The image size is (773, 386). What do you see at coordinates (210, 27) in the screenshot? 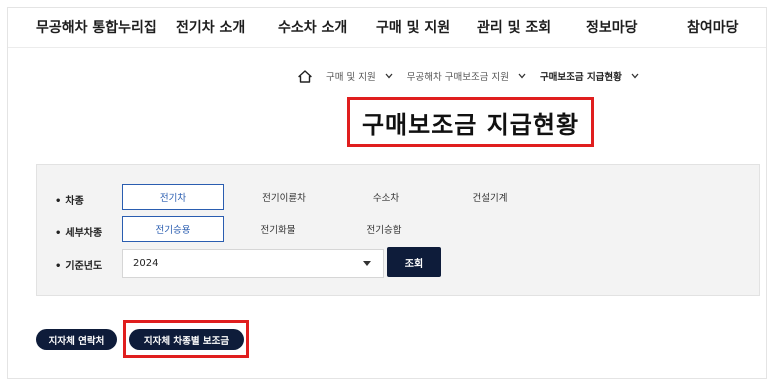
I see `nav-item-ev-intro: 전기차 소개` at bounding box center [210, 27].